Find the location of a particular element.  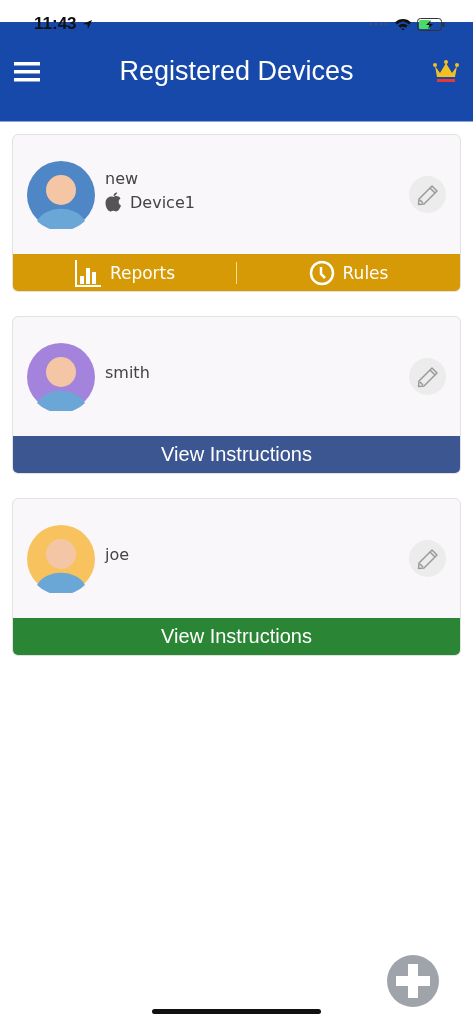

child-name: joe is located at coordinates (118, 554).